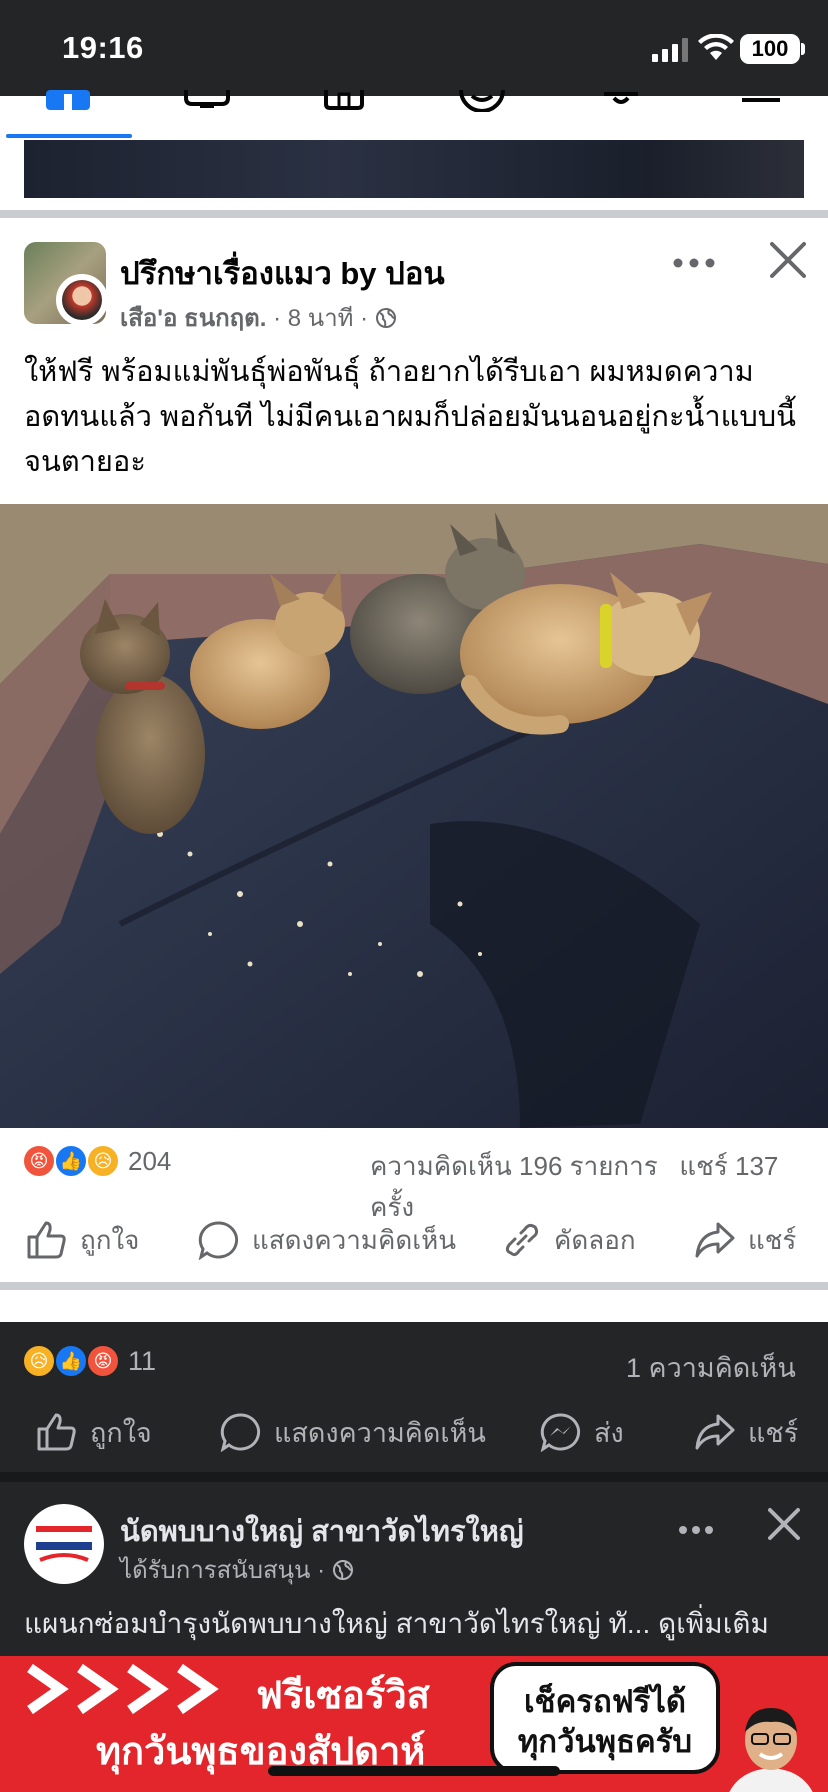 The height and width of the screenshot is (1792, 828). I want to click on share-button: แชร์, so click(745, 1240).